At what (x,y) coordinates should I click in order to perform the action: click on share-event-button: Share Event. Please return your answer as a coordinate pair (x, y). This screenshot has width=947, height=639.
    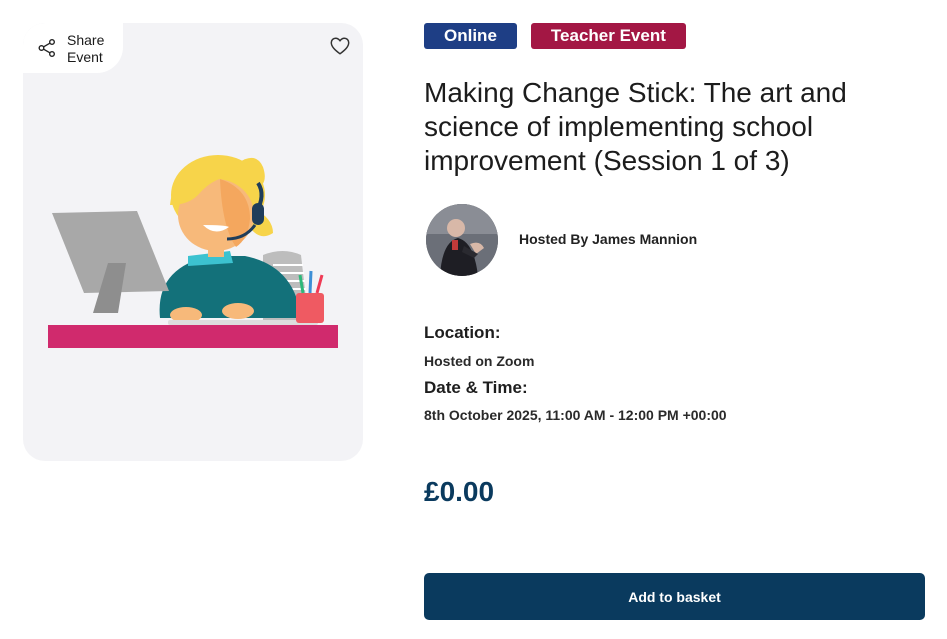
    Looking at the image, I should click on (73, 48).